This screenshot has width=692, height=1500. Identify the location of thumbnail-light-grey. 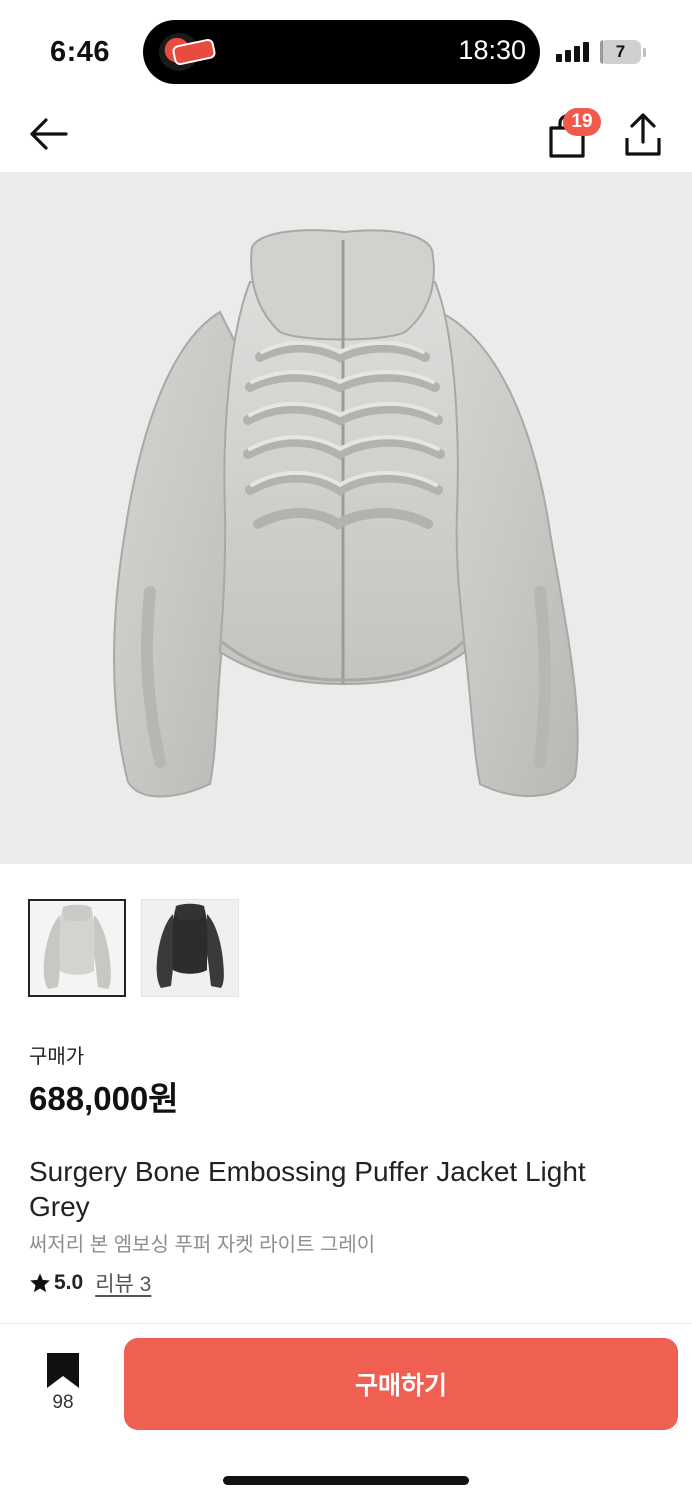
(77, 948).